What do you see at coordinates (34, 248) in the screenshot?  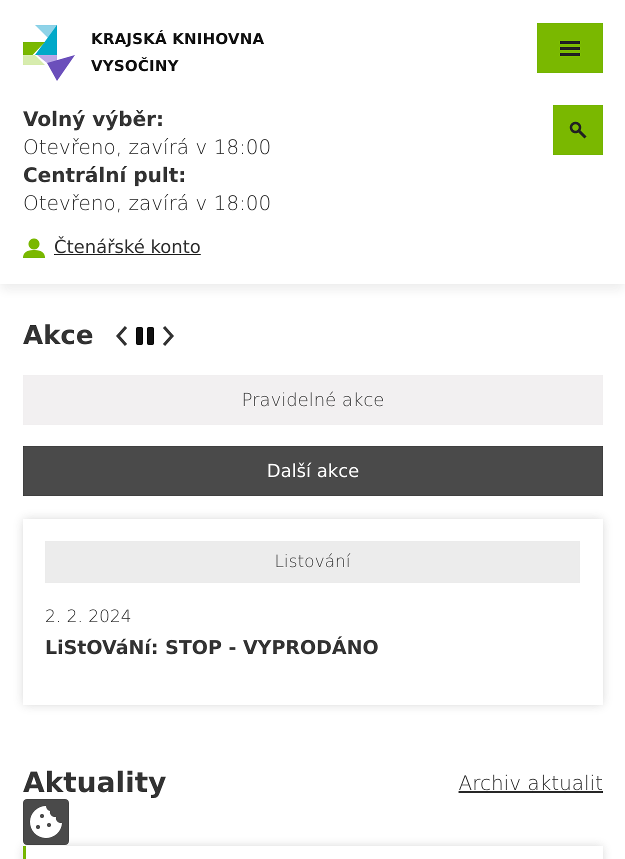 I see `user-icon` at bounding box center [34, 248].